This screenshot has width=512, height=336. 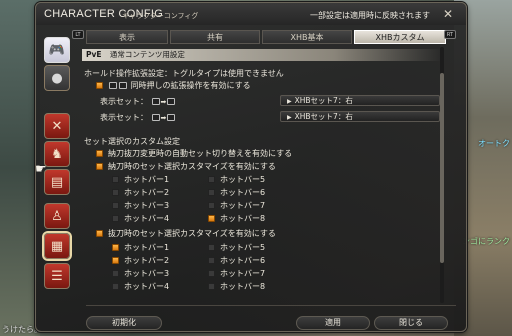 I want to click on tab-xhb-basic: XHB基本, so click(x=307, y=37).